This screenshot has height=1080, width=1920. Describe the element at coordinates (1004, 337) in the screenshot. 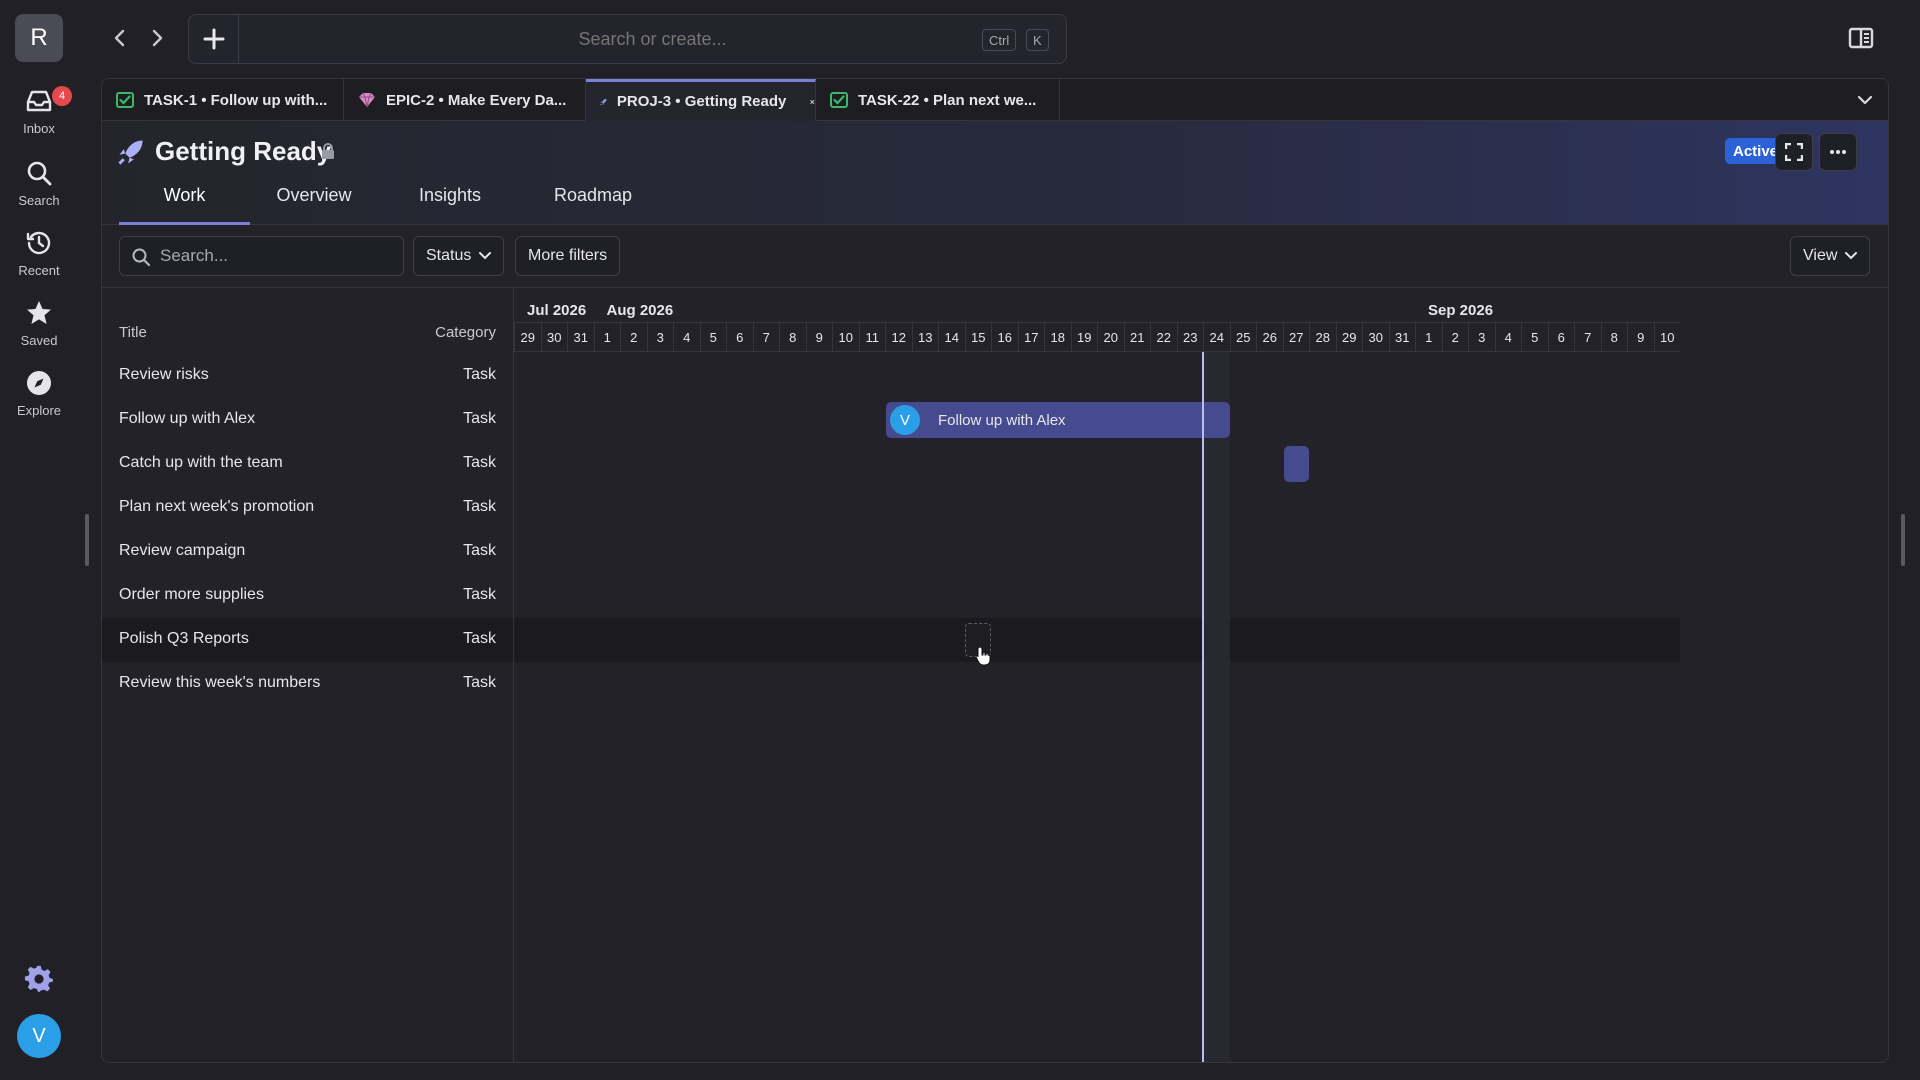

I see `day-label: 16` at that location.